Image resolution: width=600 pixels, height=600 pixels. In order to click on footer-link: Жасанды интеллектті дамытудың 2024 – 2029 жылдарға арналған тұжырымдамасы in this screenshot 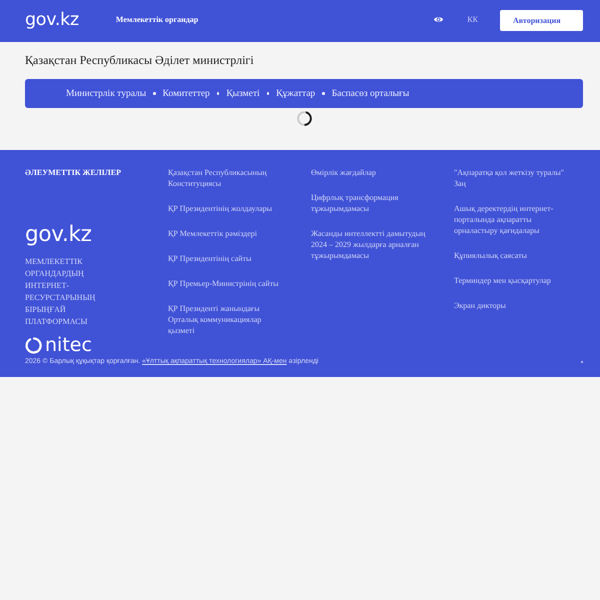, I will do `click(370, 244)`.